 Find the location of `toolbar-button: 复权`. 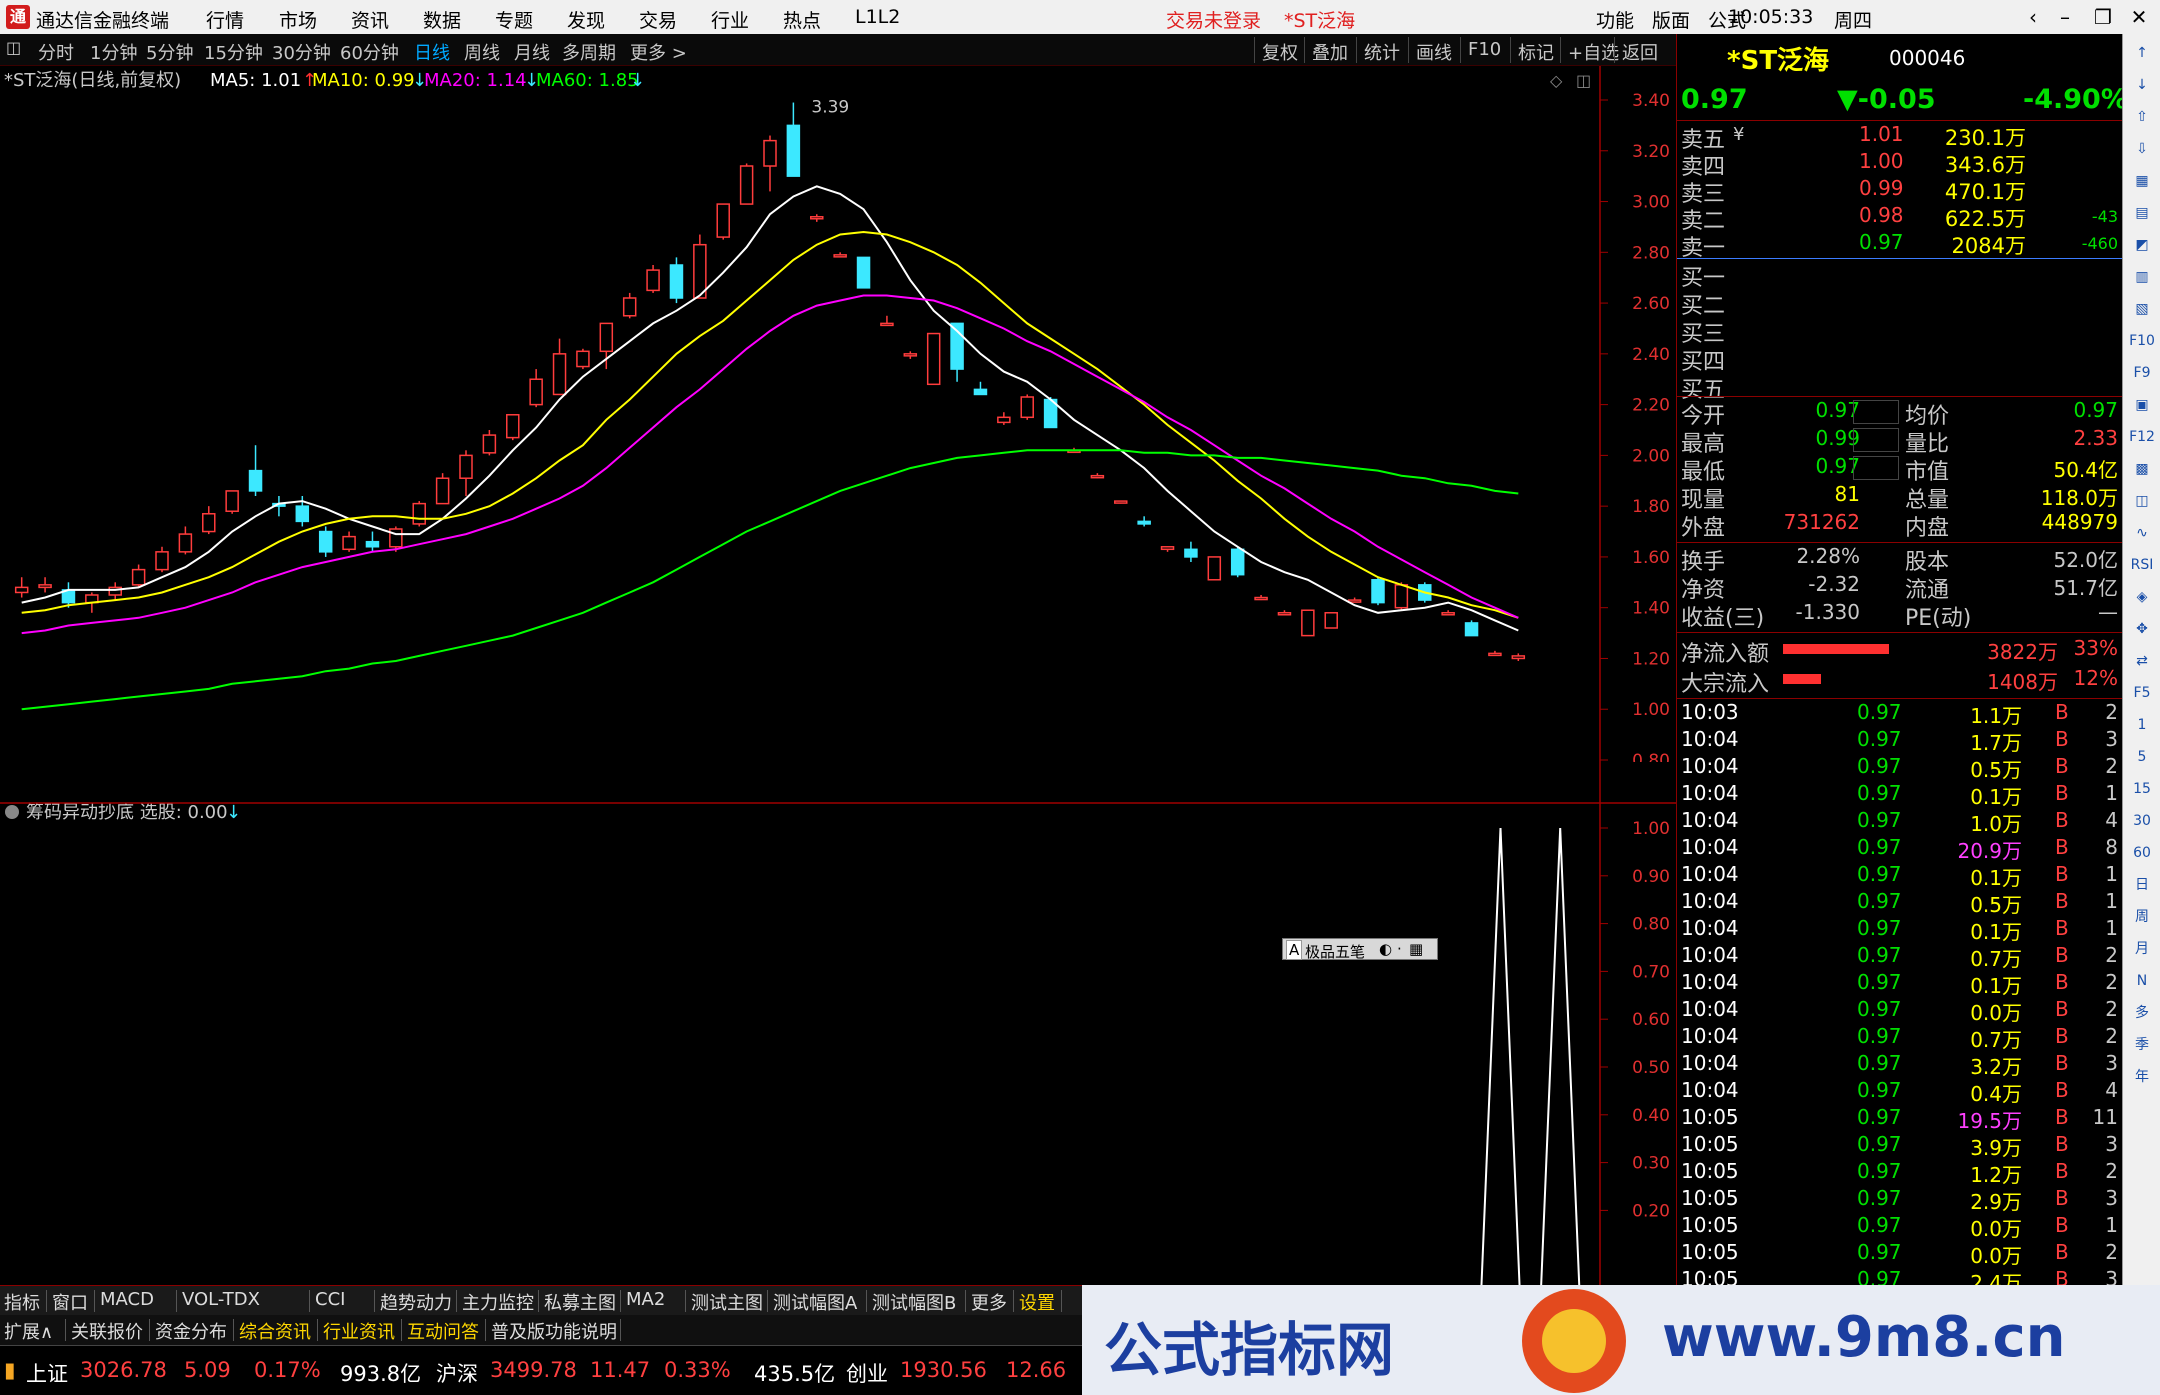

toolbar-button: 复权 is located at coordinates (1280, 52).